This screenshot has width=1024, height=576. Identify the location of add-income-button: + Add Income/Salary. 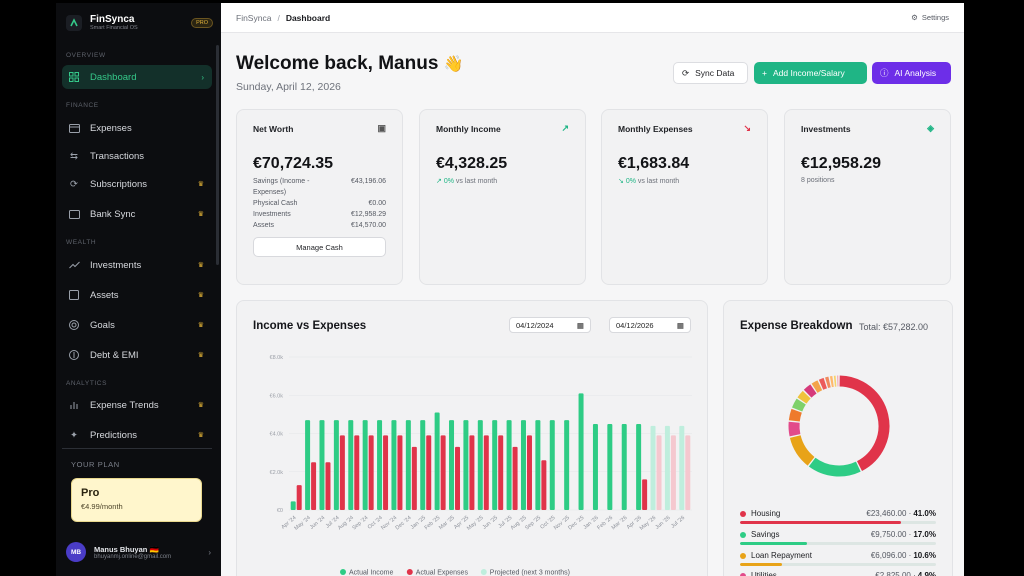
(810, 73).